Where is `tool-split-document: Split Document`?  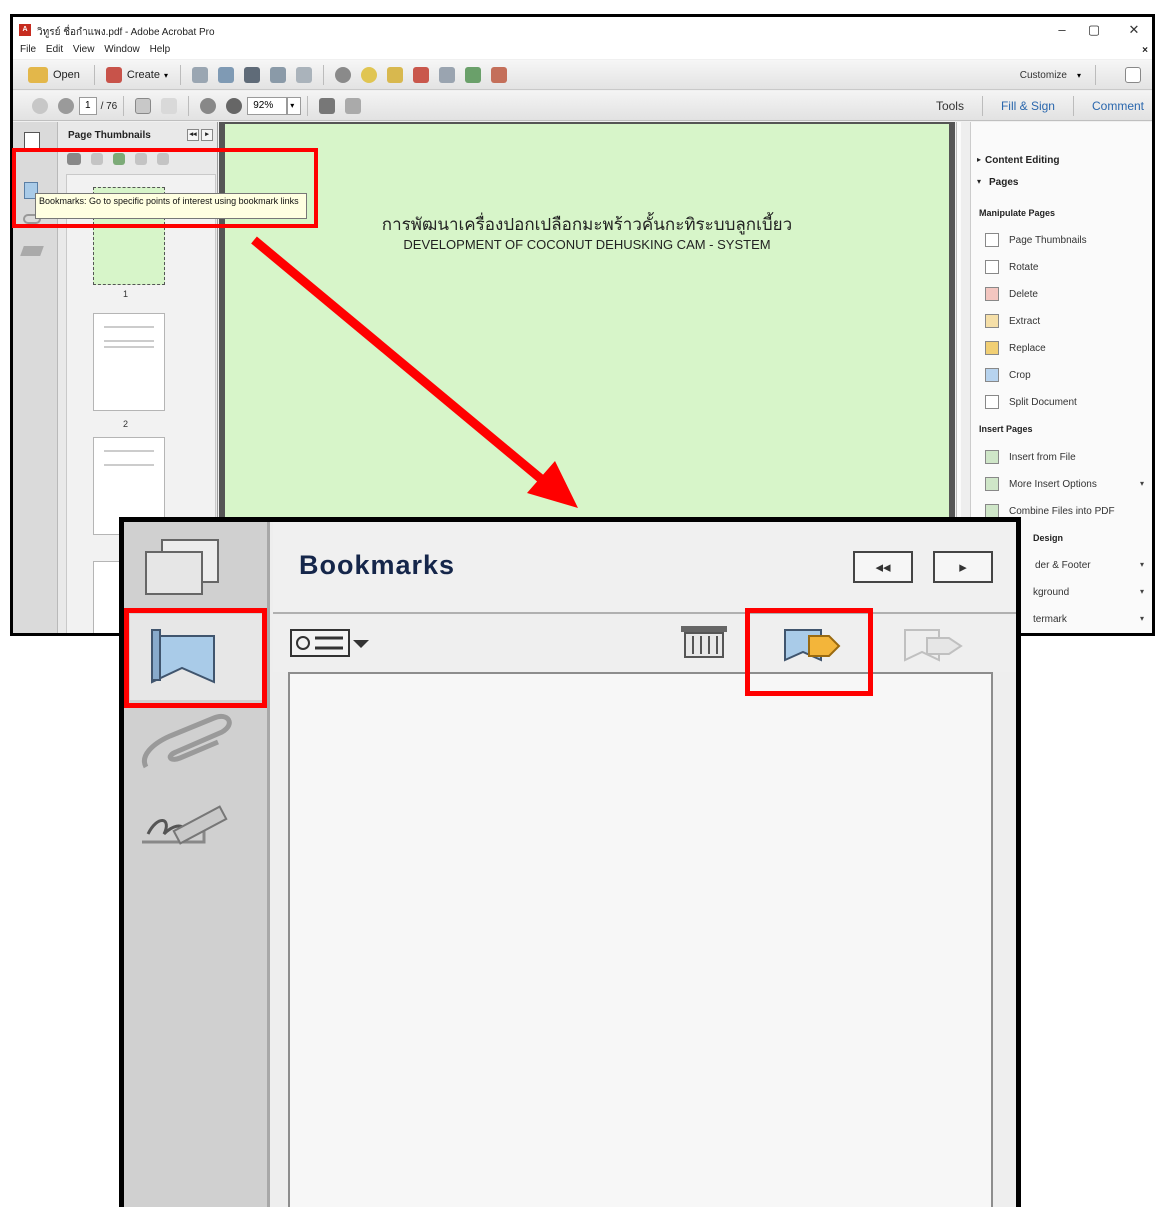
tool-split-document: Split Document is located at coordinates (1043, 402).